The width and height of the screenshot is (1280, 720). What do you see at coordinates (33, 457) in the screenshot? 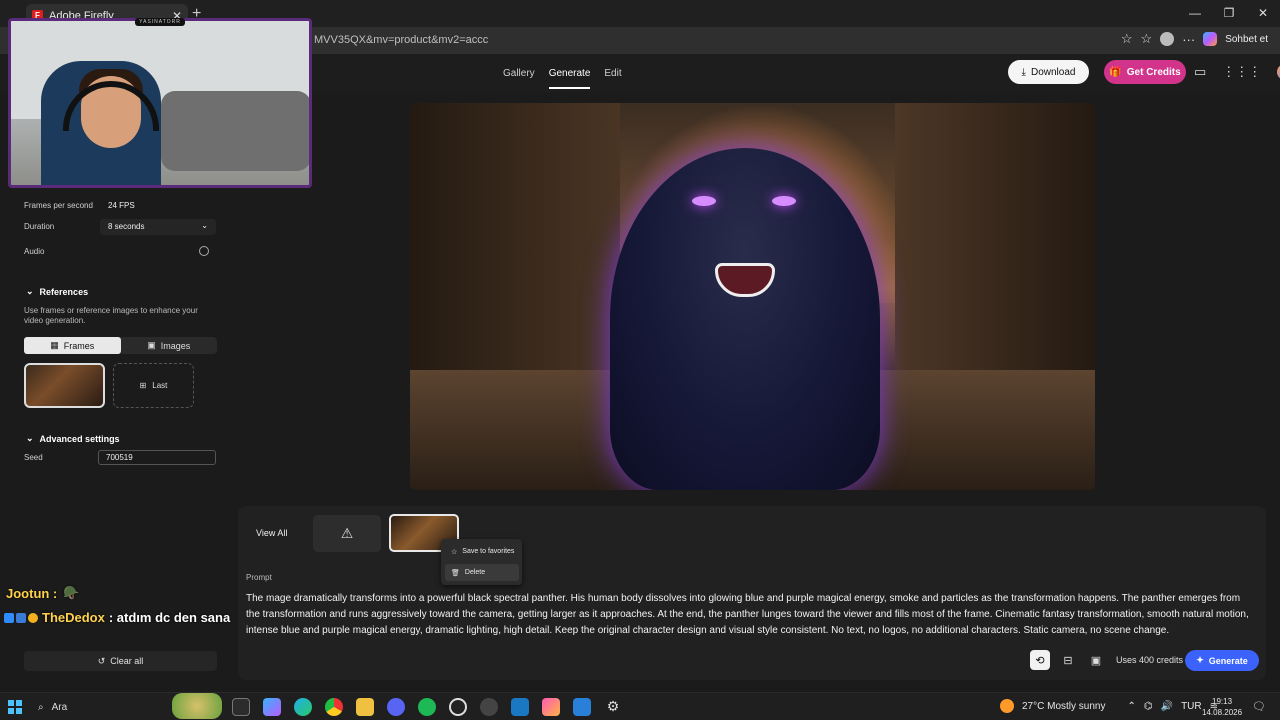
I see `seed-label: Seed` at bounding box center [33, 457].